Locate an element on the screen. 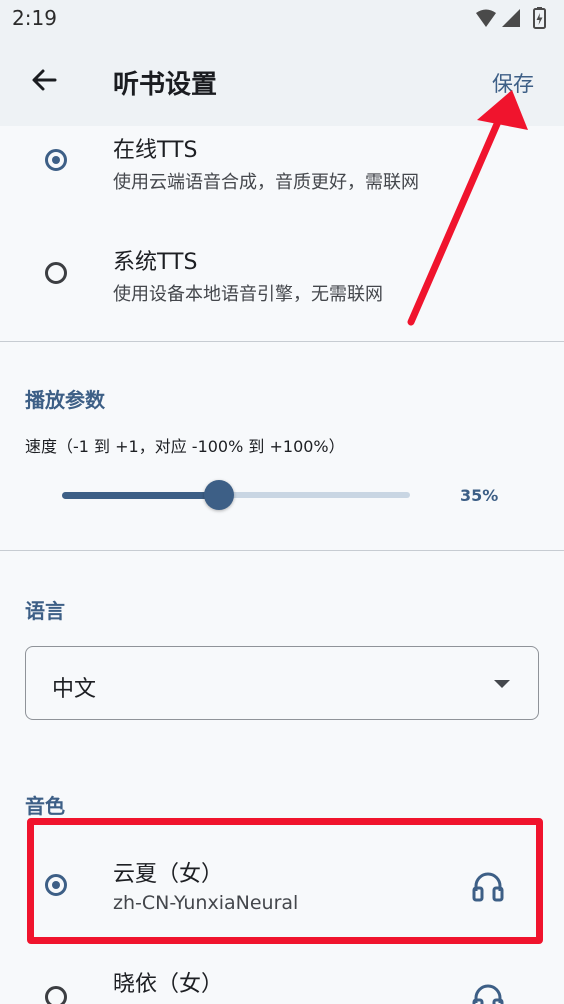 Image resolution: width=564 pixels, height=1004 pixels. radio-voice is located at coordinates (56, 995).